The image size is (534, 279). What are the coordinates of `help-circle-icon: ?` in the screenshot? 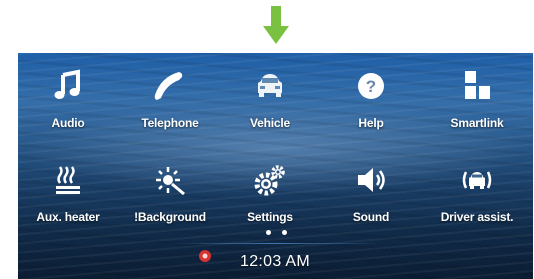 It's located at (371, 86).